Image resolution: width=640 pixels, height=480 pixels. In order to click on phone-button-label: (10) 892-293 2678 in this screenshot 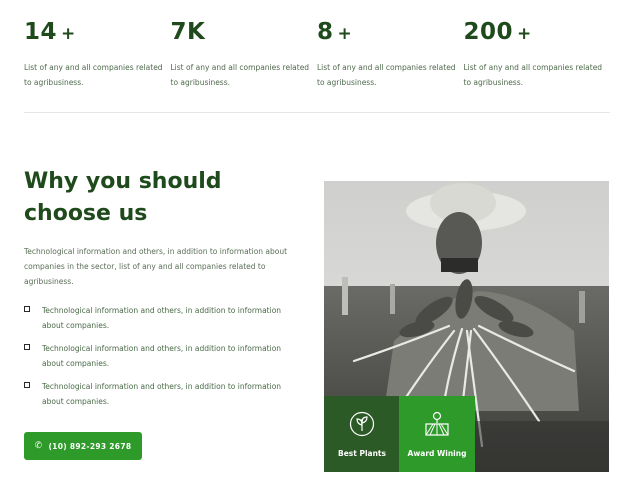, I will do `click(90, 446)`.